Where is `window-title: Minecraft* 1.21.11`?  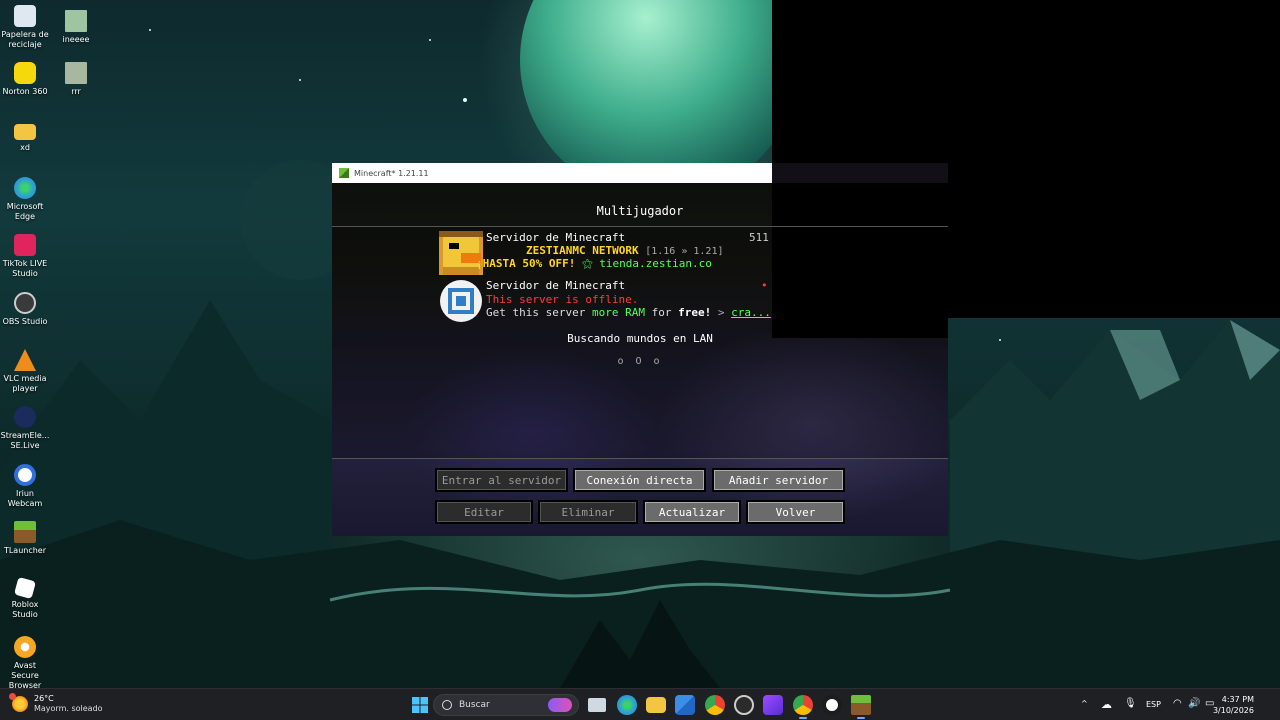
window-title: Minecraft* 1.21.11 is located at coordinates (391, 173).